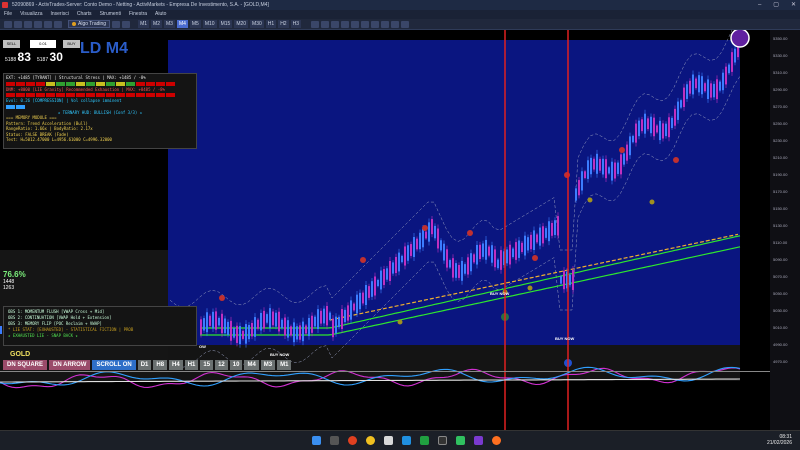 Image resolution: width=800 pixels, height=450 pixels. Describe the element at coordinates (257, 24) in the screenshot. I see `timeframe-m30: M30` at that location.